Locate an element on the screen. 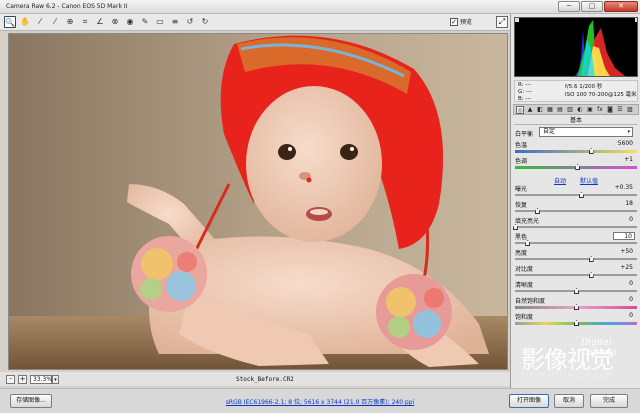  tint-slider: 色调 +1 is located at coordinates (576, 165).